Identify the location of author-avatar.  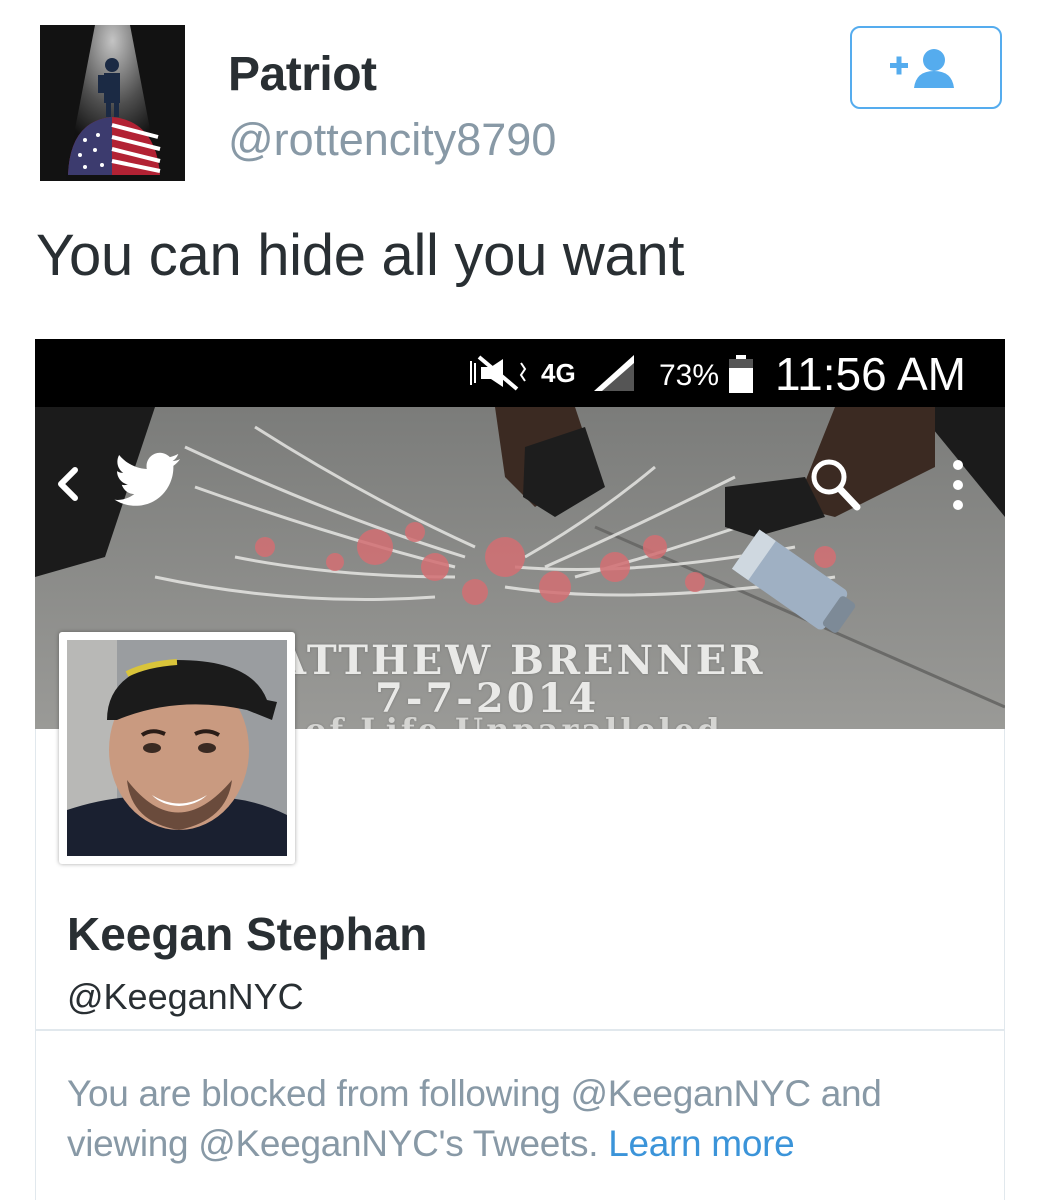
(112, 103).